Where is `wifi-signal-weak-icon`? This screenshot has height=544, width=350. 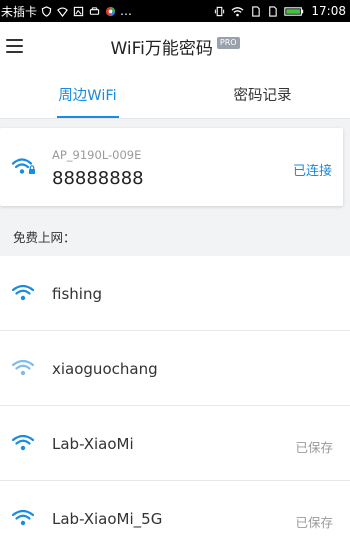
wifi-signal-weak-icon is located at coordinates (23, 367).